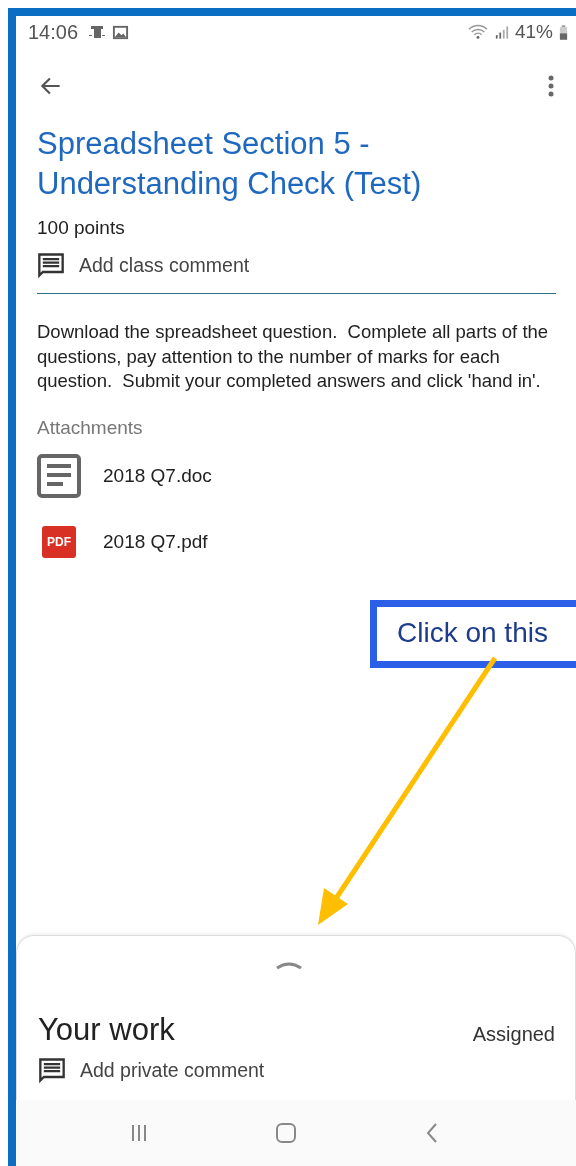 This screenshot has height=1166, width=576. I want to click on class-comment-field: Add class comment, so click(296, 266).